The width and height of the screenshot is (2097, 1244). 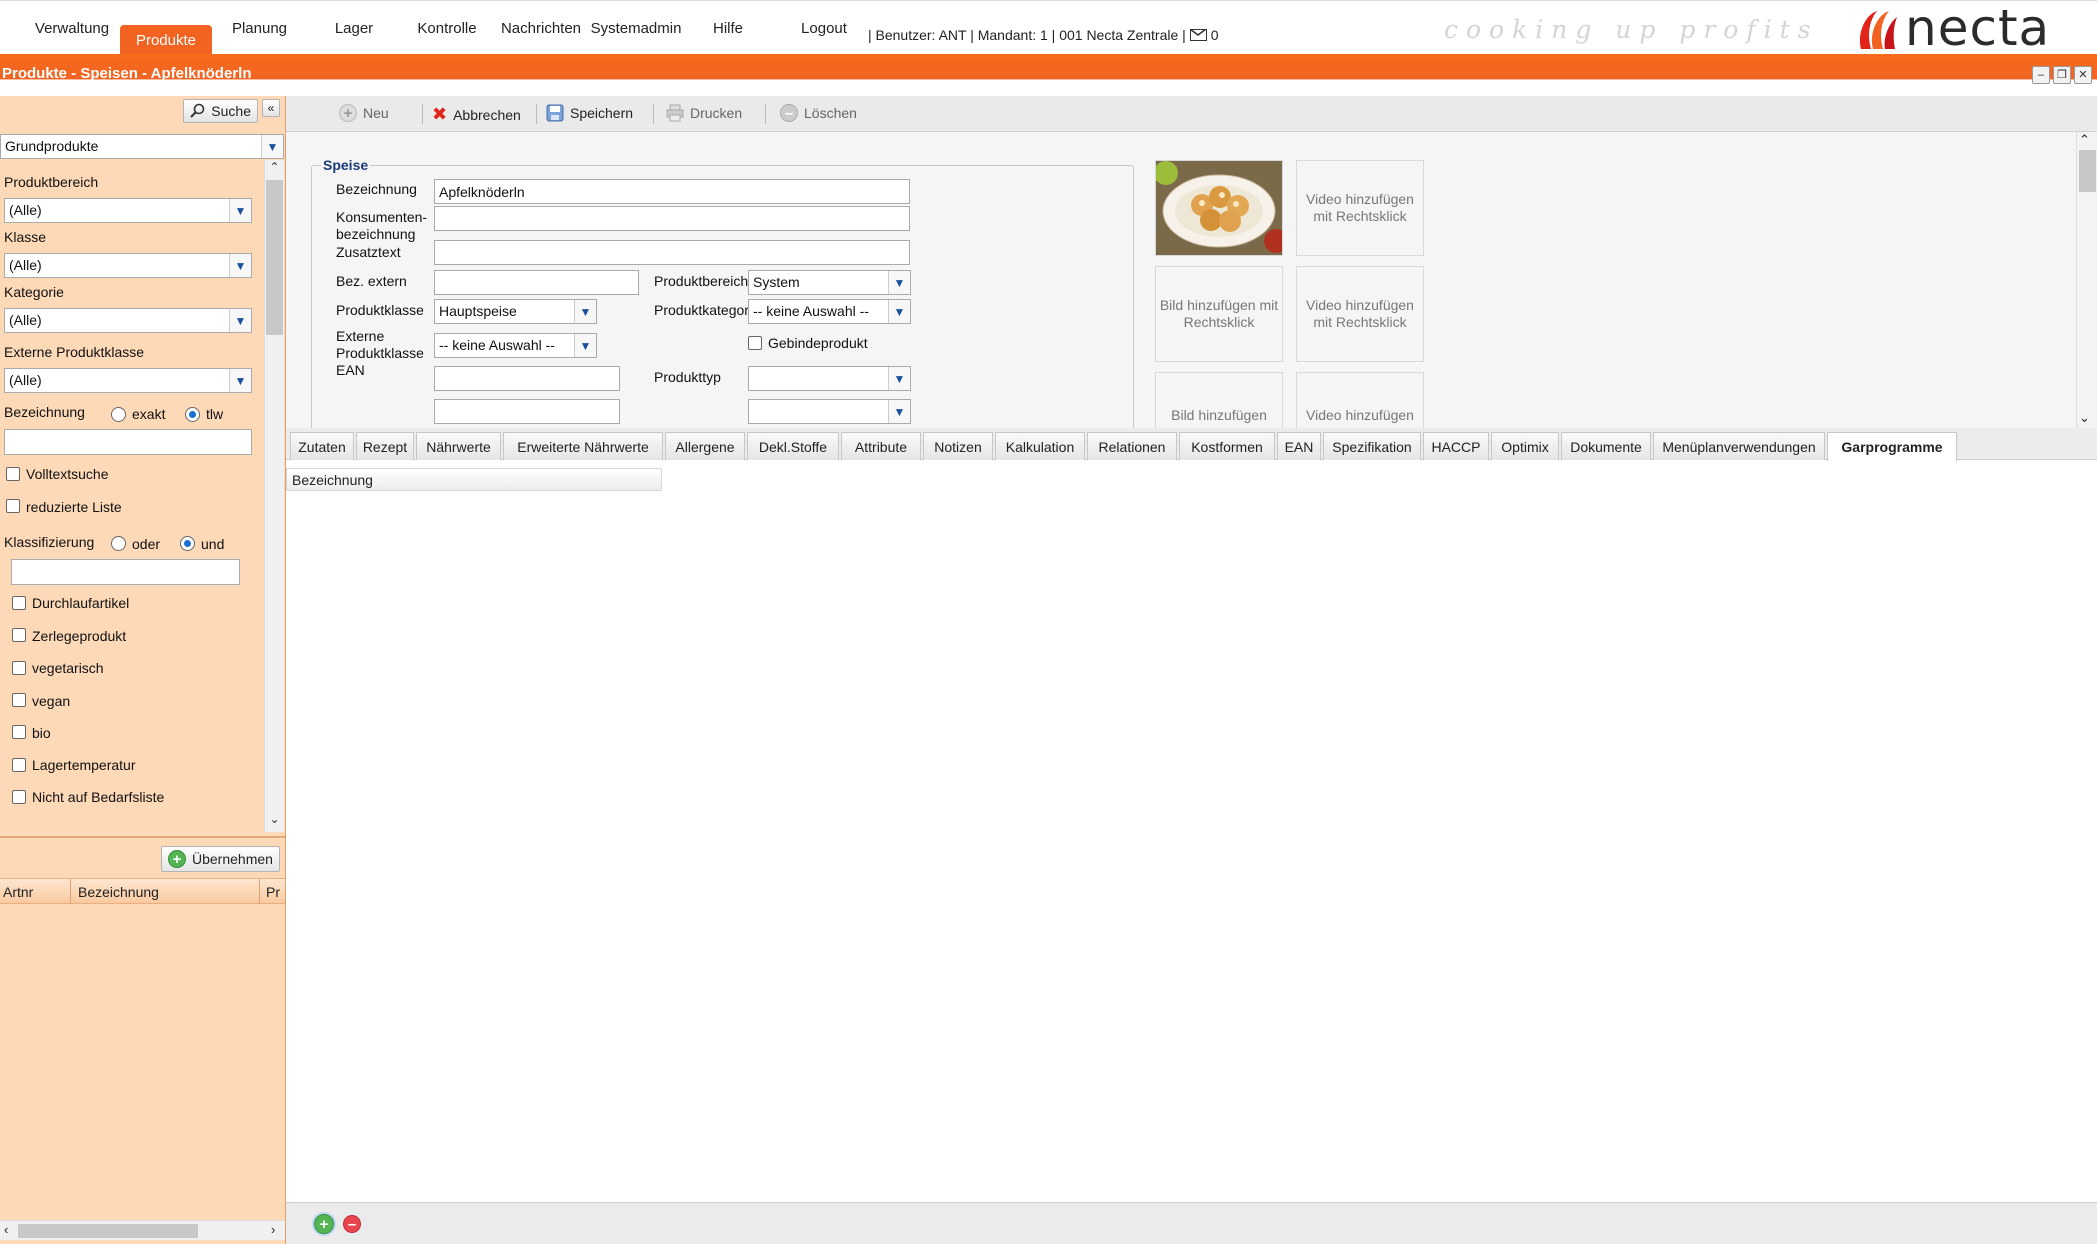 What do you see at coordinates (19, 668) in the screenshot?
I see `vegetarisch-checkbox` at bounding box center [19, 668].